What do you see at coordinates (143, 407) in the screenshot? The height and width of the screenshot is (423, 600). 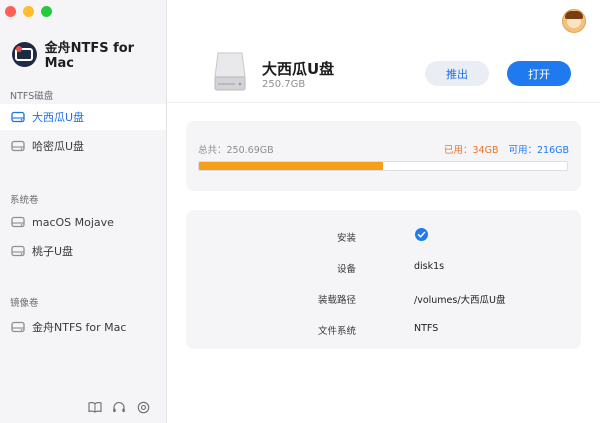 I see `settings-icon` at bounding box center [143, 407].